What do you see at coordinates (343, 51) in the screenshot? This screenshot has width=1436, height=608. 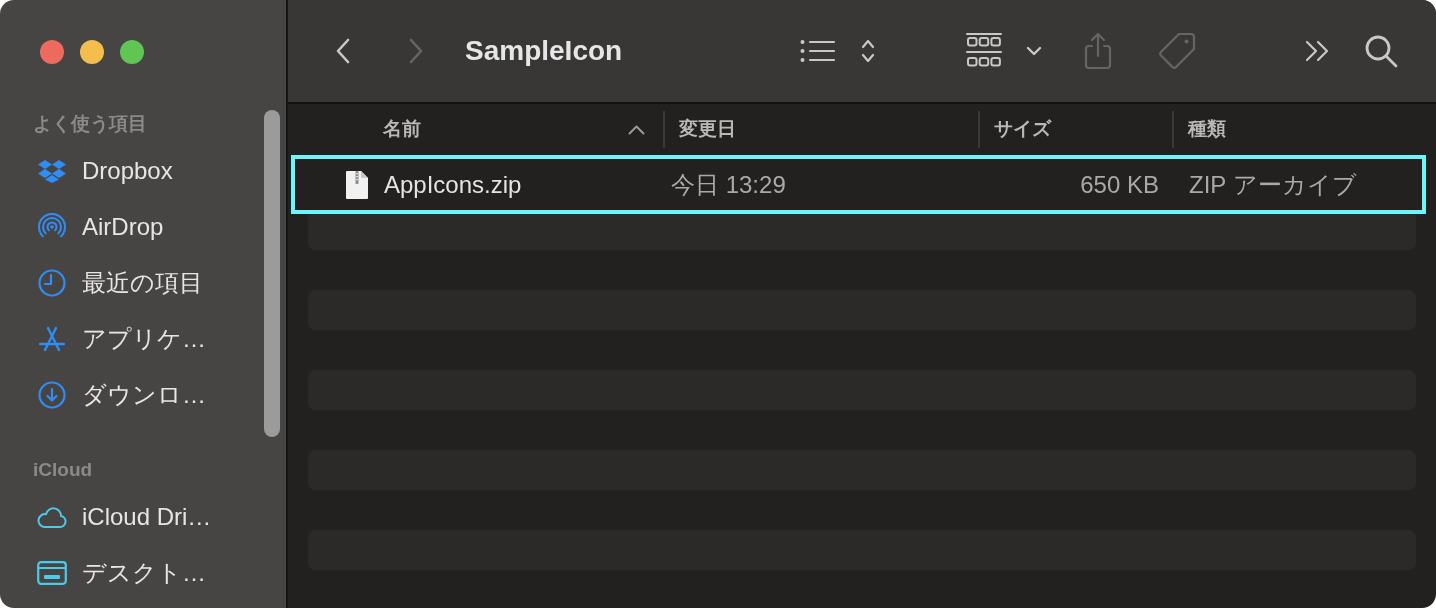 I see `chevron-left-icon` at bounding box center [343, 51].